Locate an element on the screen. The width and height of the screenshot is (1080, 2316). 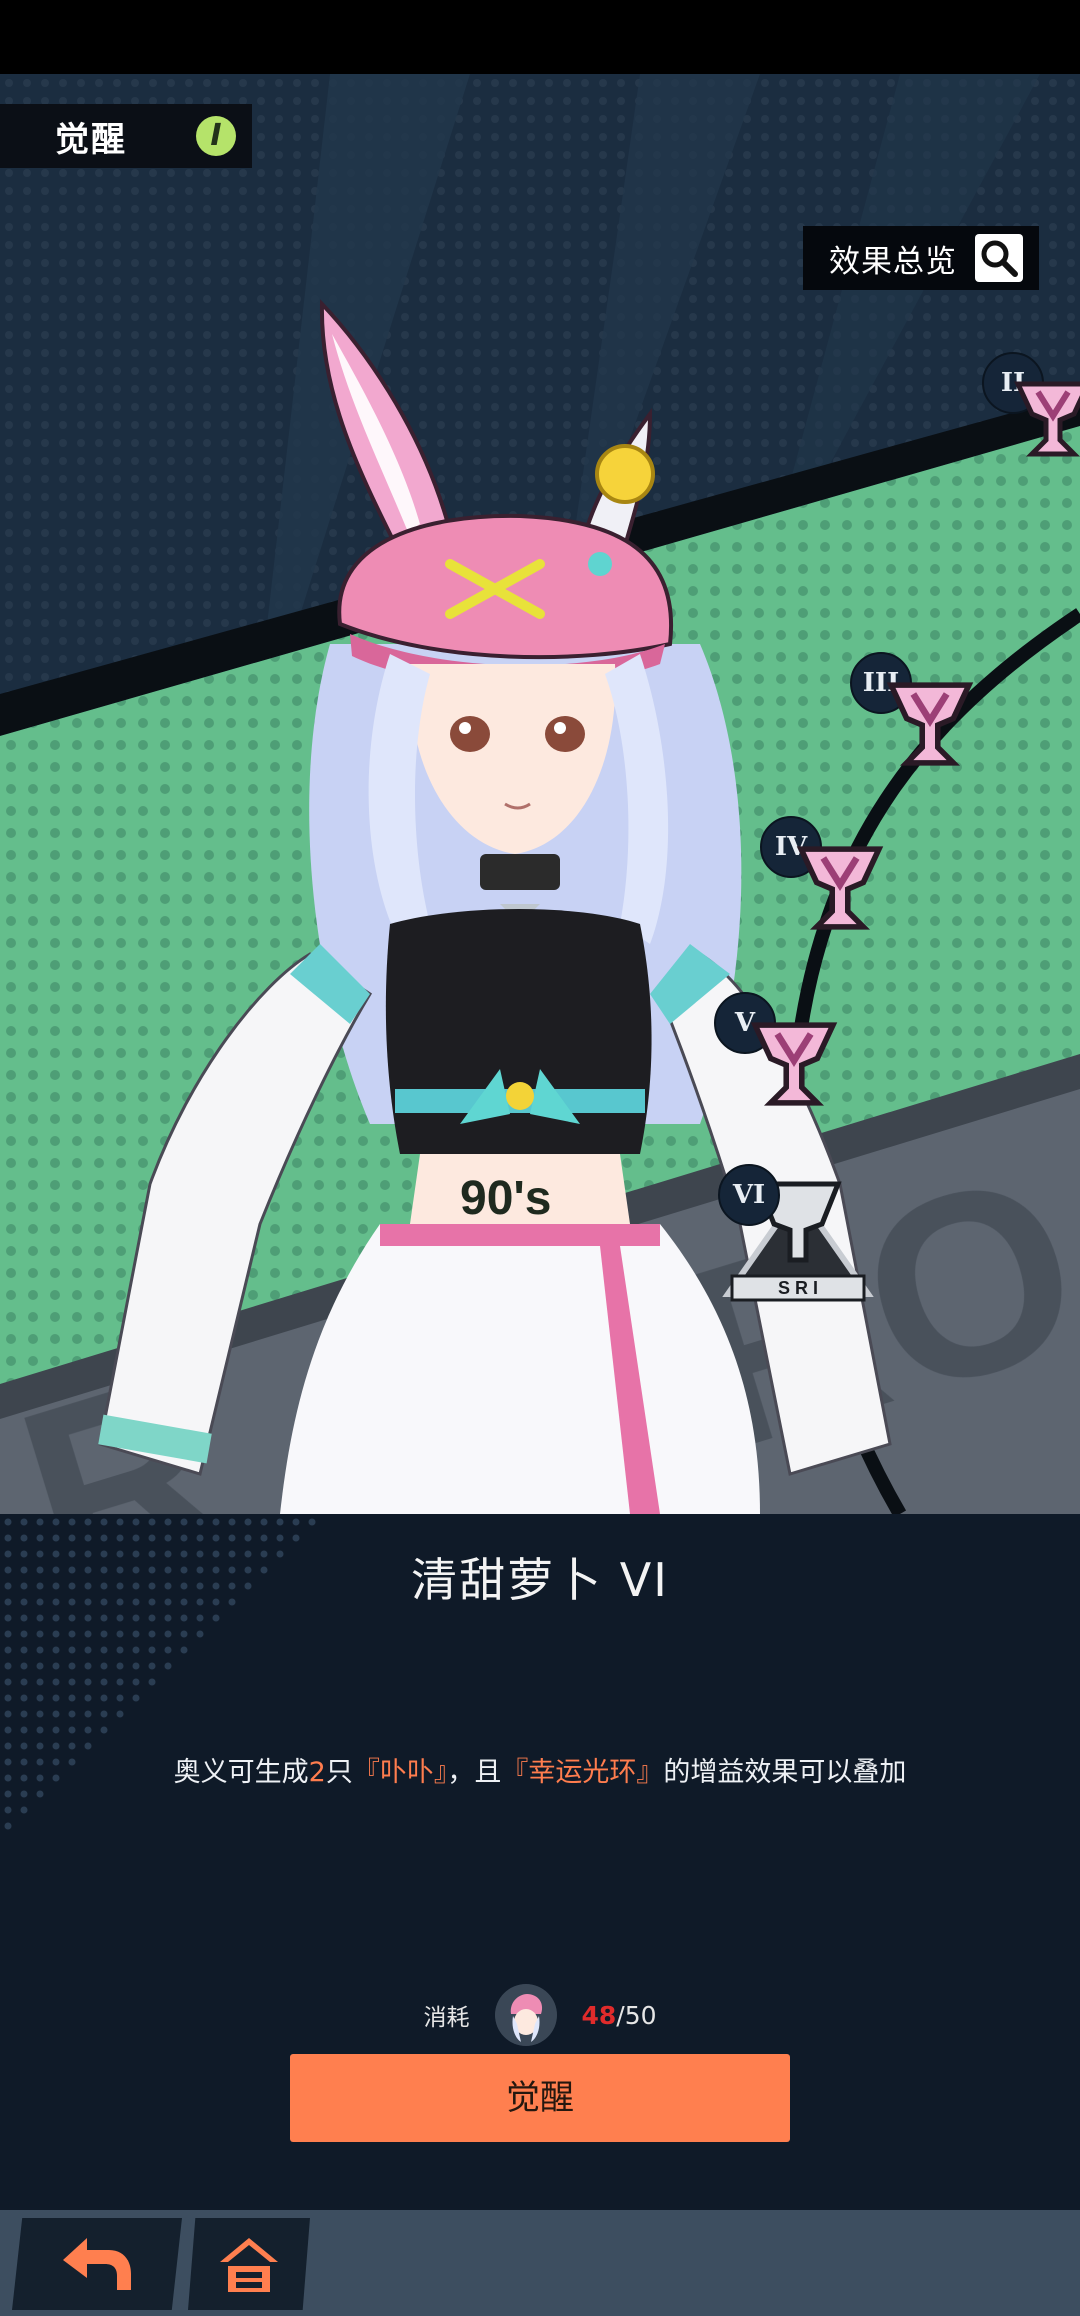
desc-highlight: 『幸运光环』 is located at coordinates (582, 1772).